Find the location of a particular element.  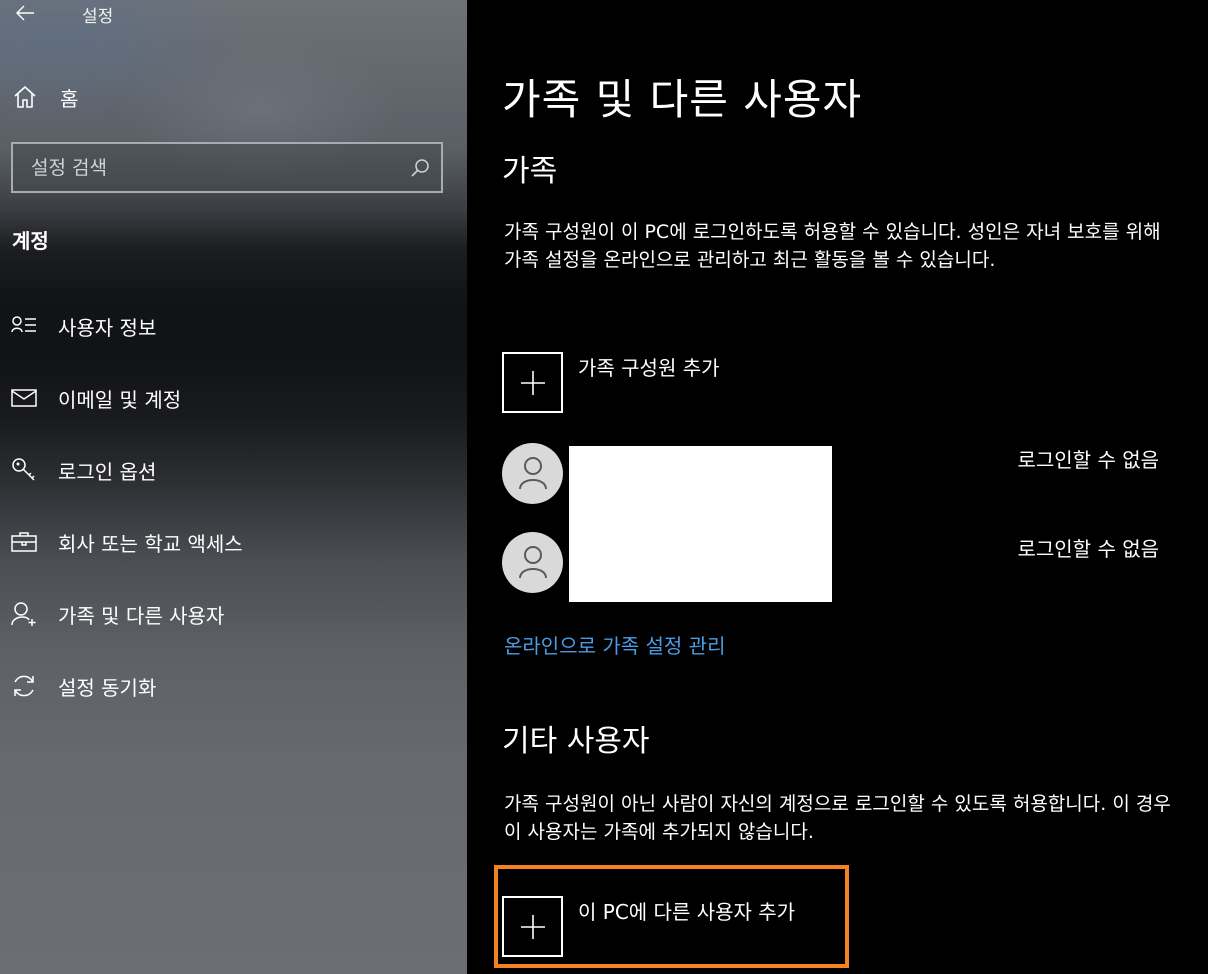

redacted-area is located at coordinates (700, 524).